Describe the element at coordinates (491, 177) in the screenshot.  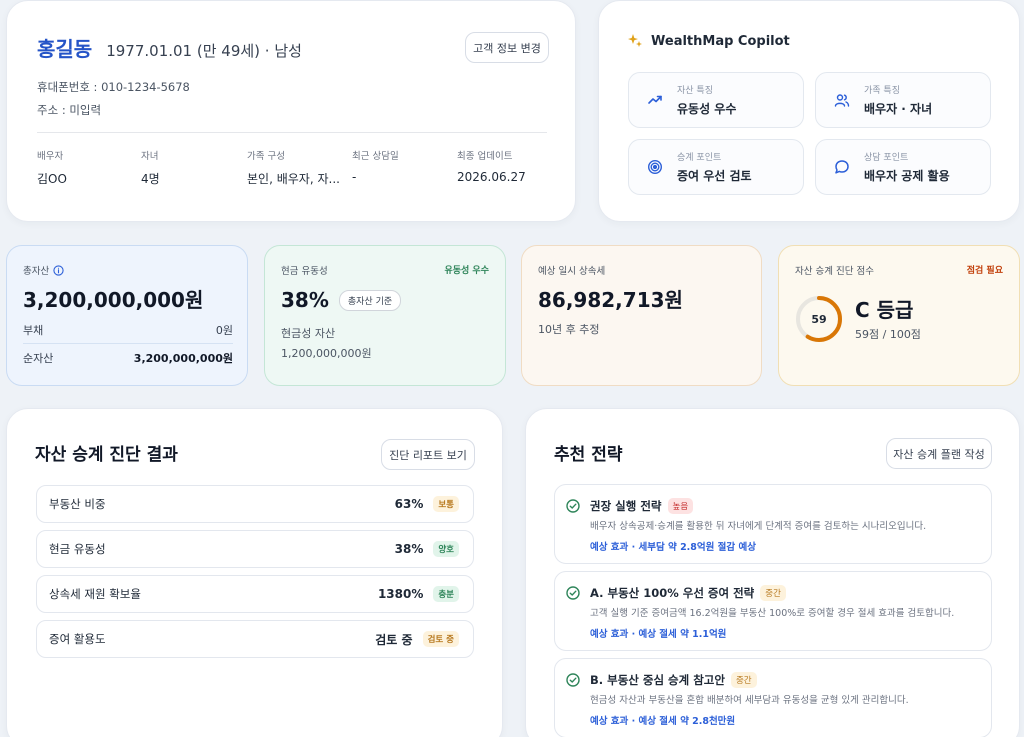
I see `field-value: 2026.06.27` at that location.